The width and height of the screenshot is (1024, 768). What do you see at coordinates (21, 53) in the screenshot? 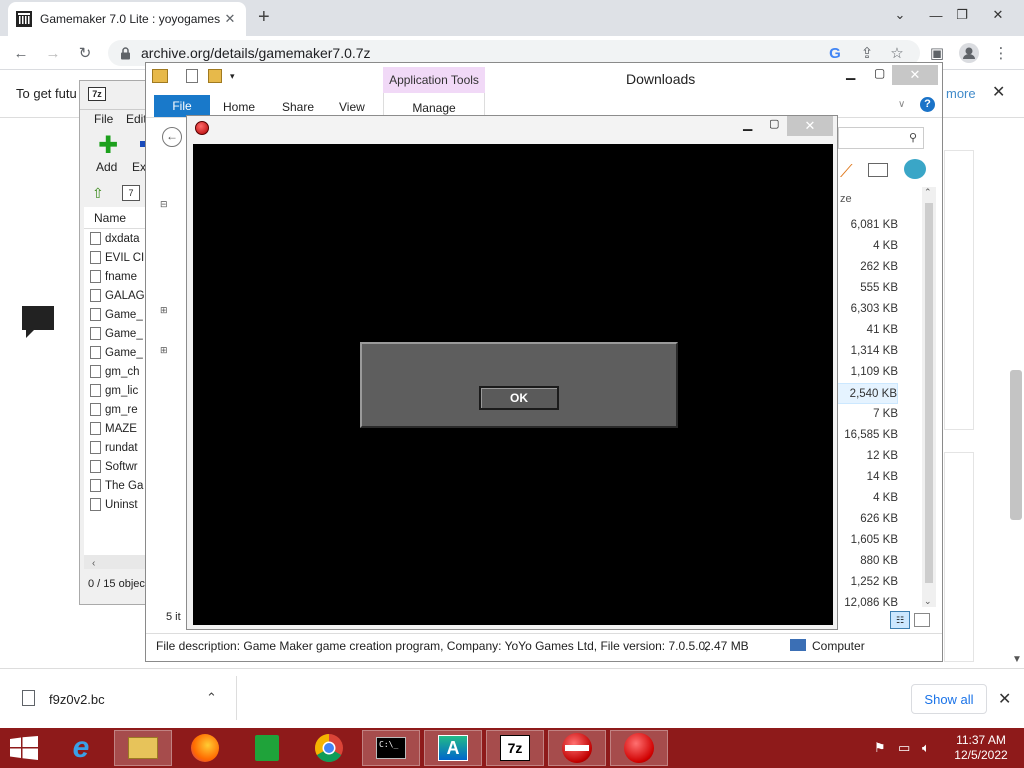
I see `back-icon: ←` at bounding box center [21, 53].